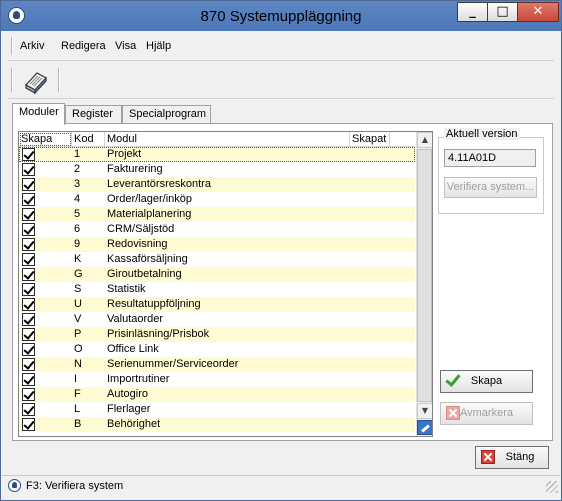 Image resolution: width=562 pixels, height=501 pixels. I want to click on toolbar-grip, so click(12, 80).